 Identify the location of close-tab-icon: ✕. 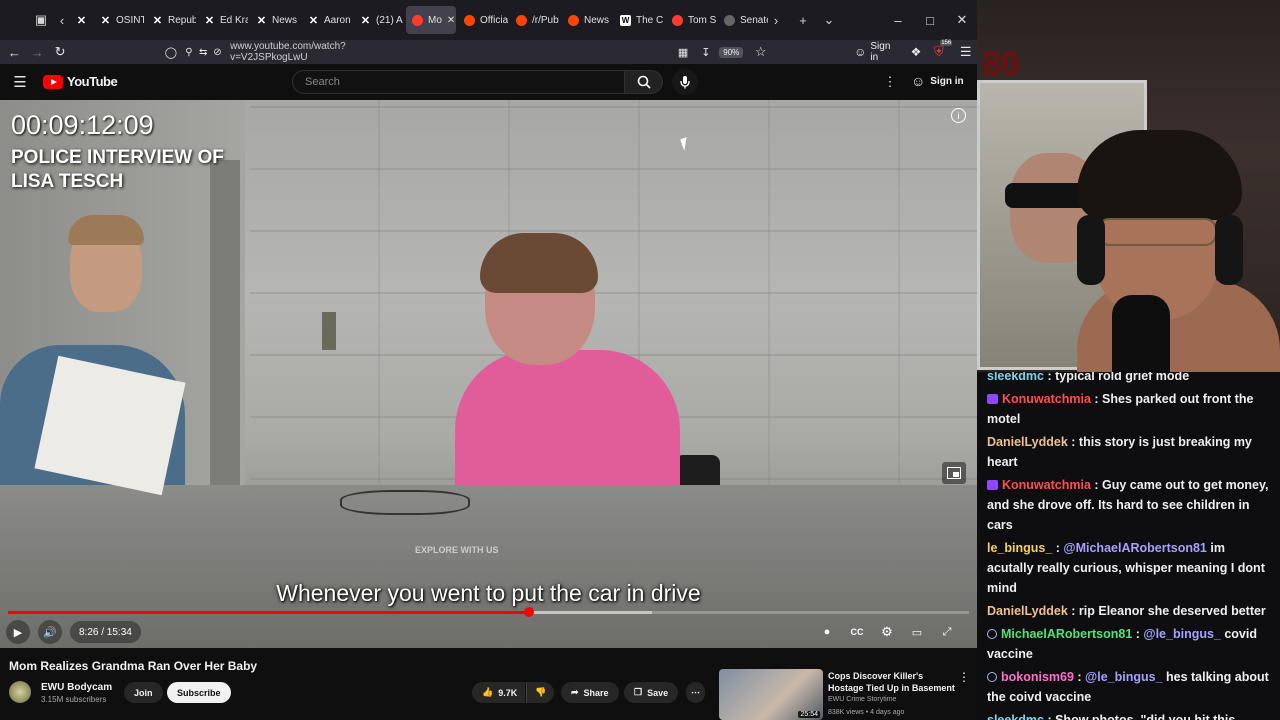
(451, 20).